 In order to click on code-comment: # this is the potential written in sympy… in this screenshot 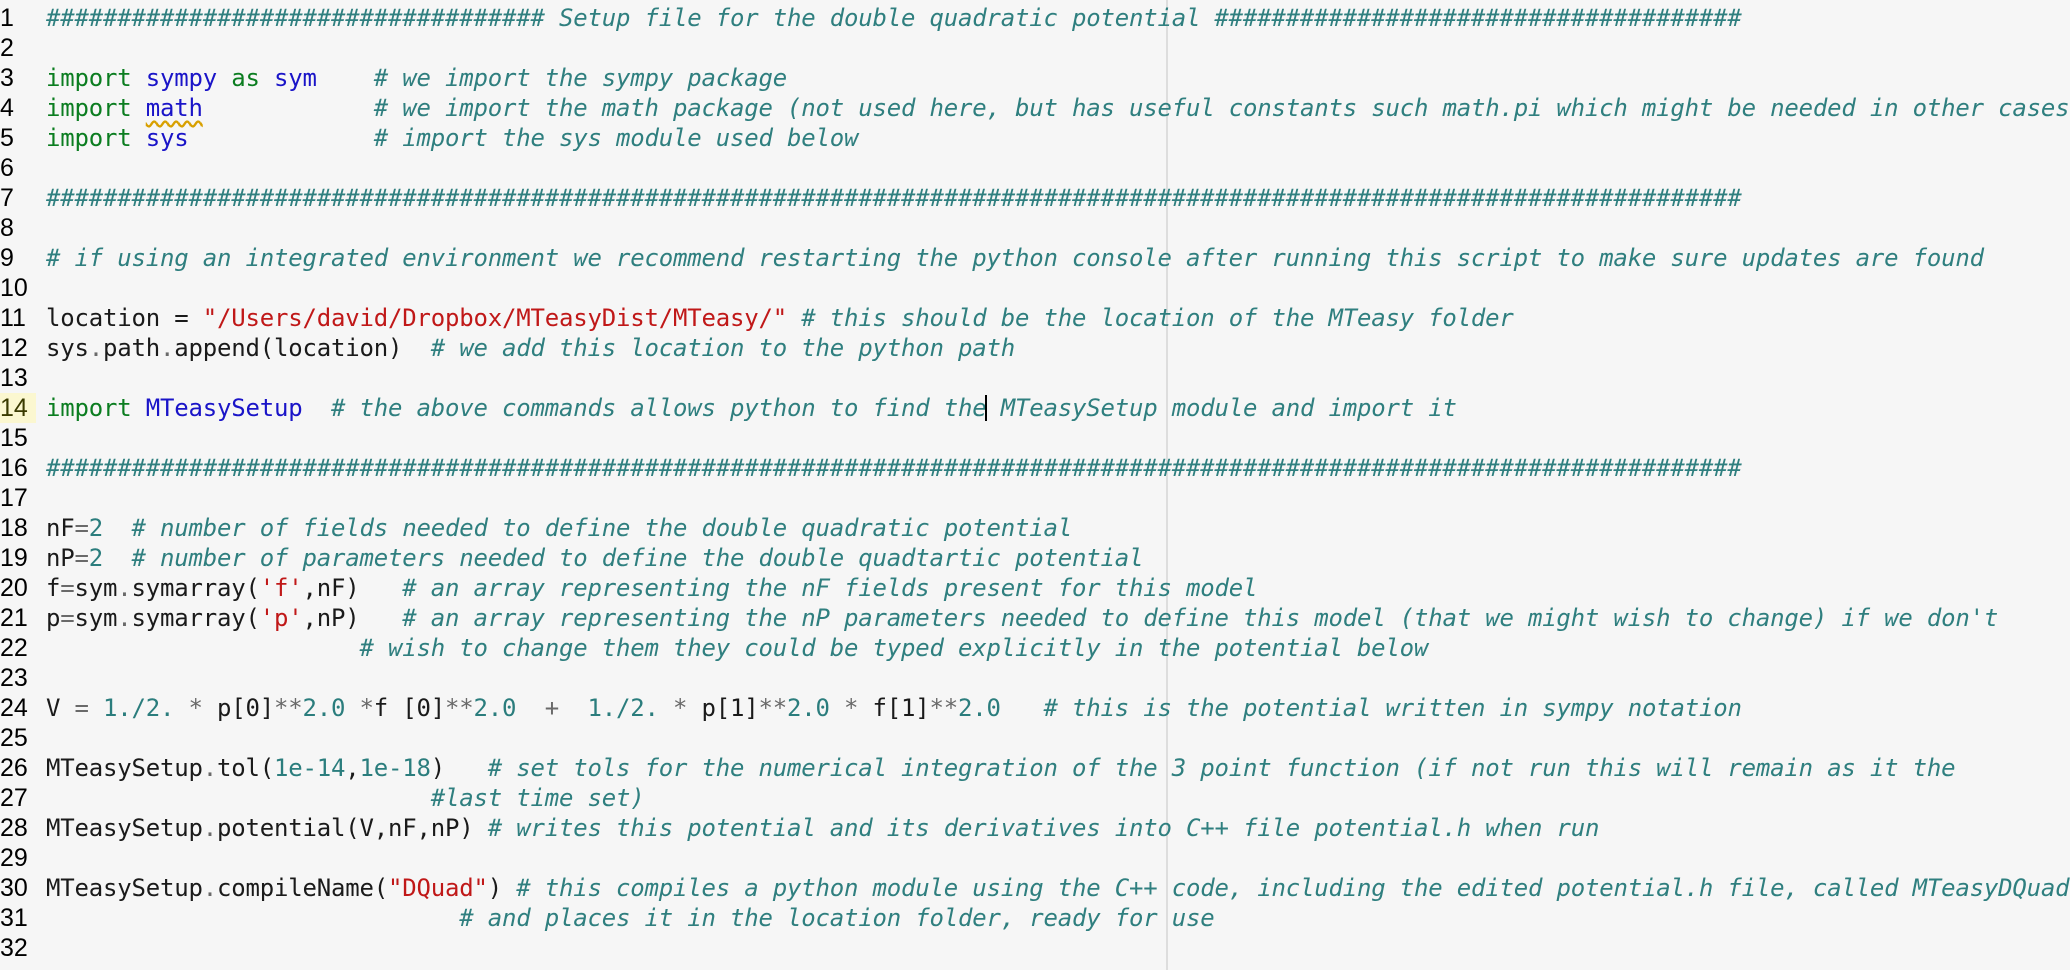, I will do `click(1392, 708)`.